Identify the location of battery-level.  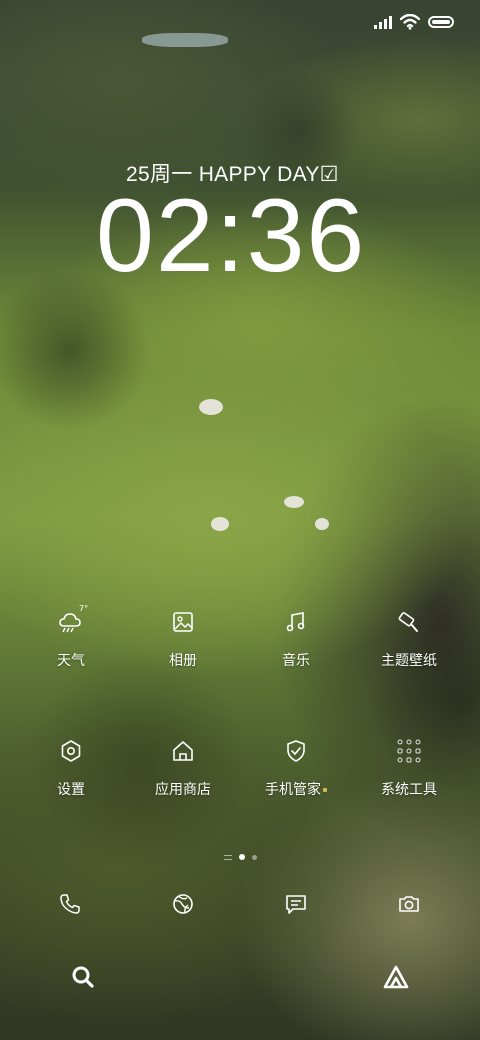
(441, 22).